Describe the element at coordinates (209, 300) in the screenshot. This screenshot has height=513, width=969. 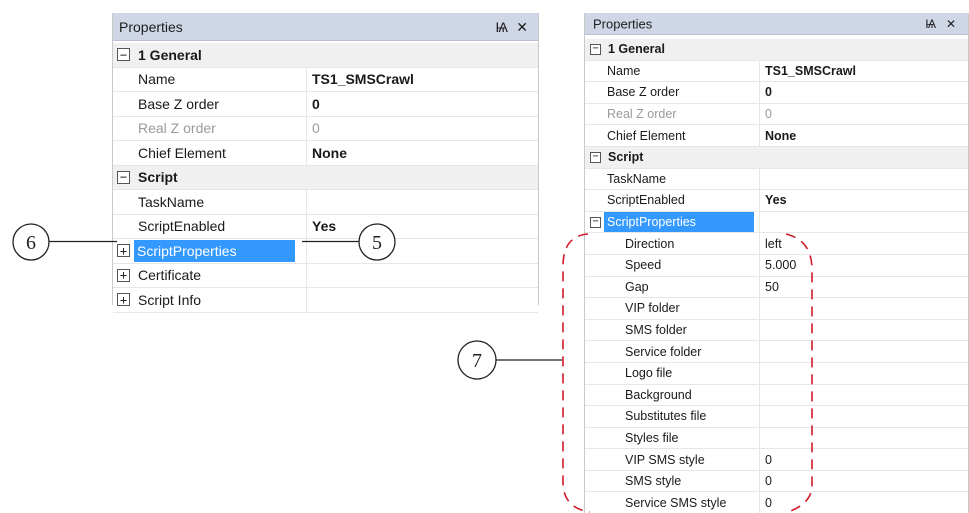
I see `property-name-cell: + Script Info` at that location.